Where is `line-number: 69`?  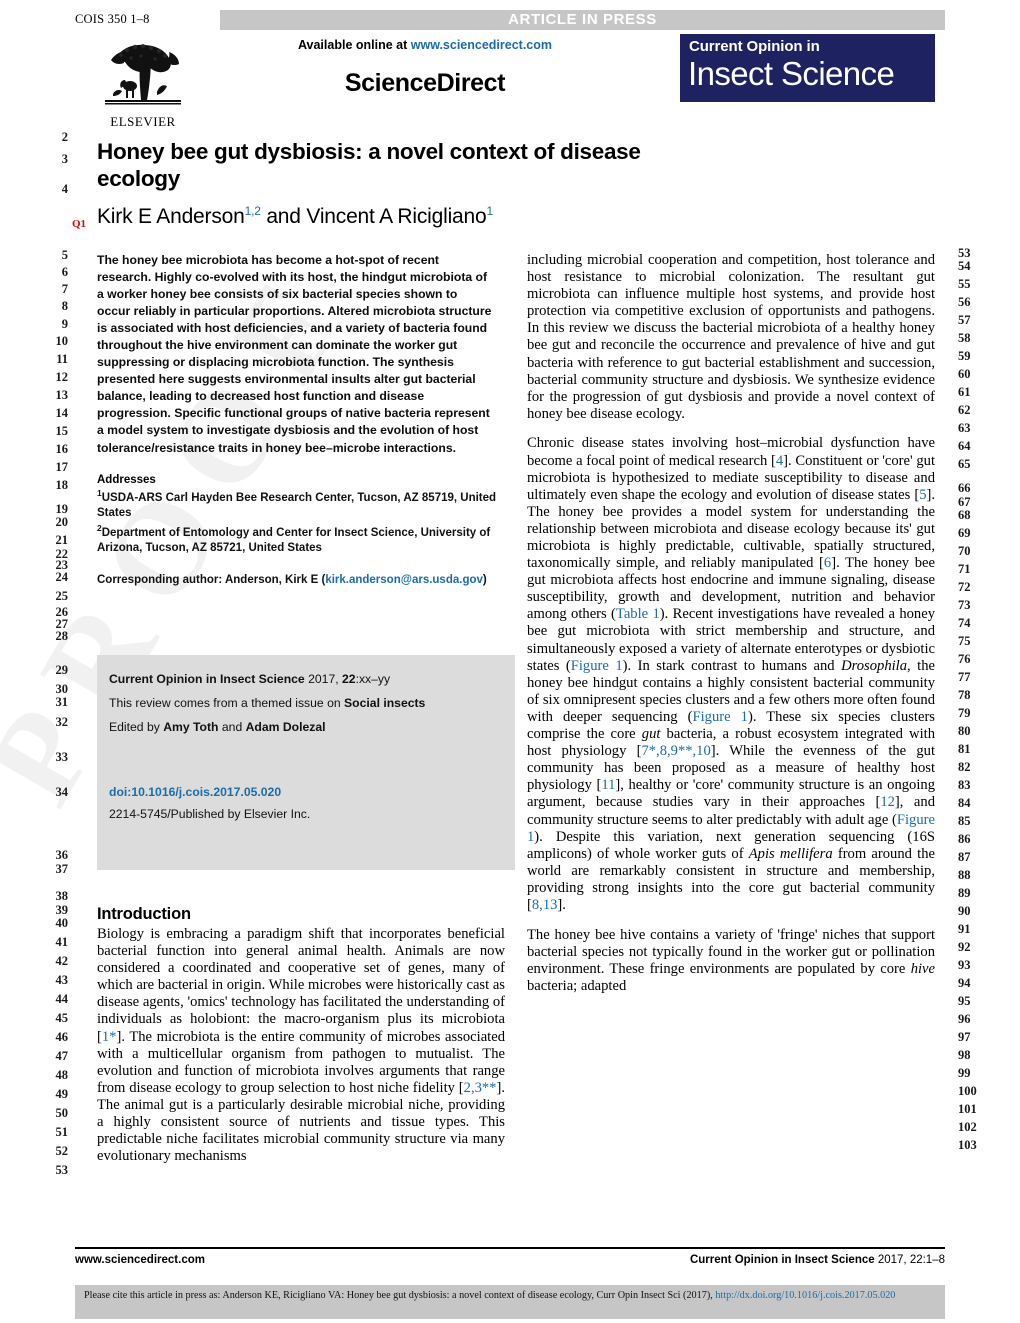 line-number: 69 is located at coordinates (964, 533).